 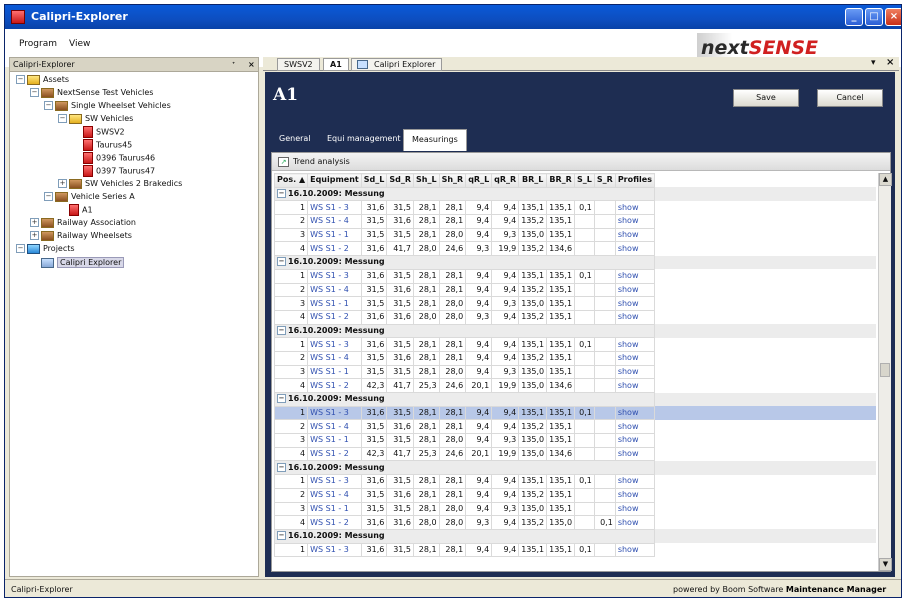 What do you see at coordinates (95, 119) in the screenshot?
I see `tree-node: − SW Vehicles` at bounding box center [95, 119].